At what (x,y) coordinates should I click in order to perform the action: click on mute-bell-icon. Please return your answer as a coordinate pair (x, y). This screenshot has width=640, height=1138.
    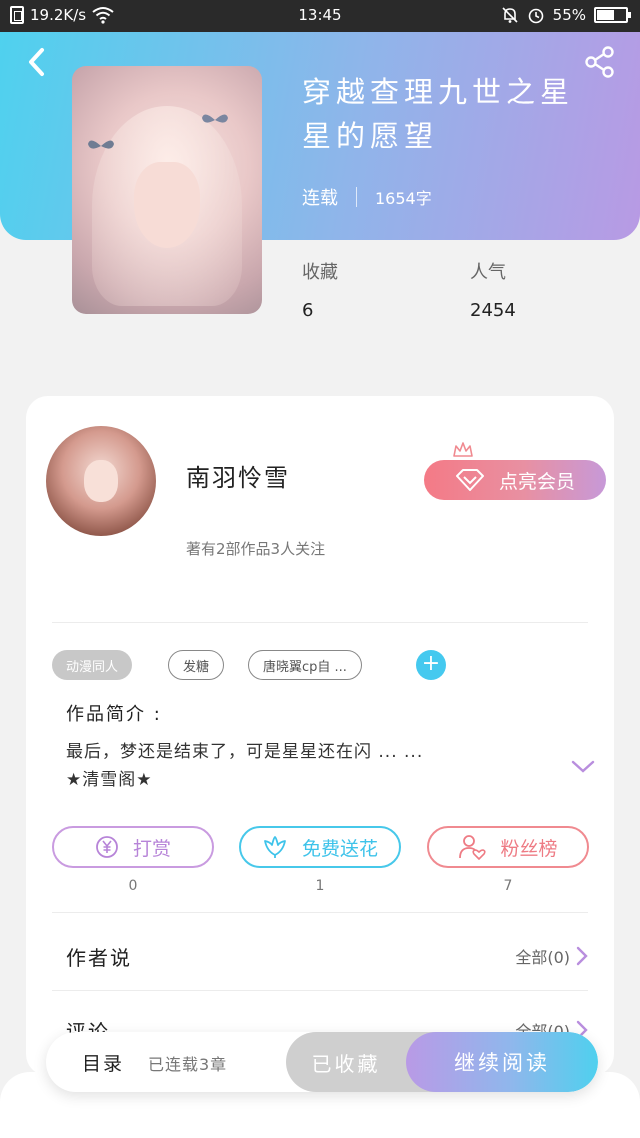
    Looking at the image, I should click on (510, 15).